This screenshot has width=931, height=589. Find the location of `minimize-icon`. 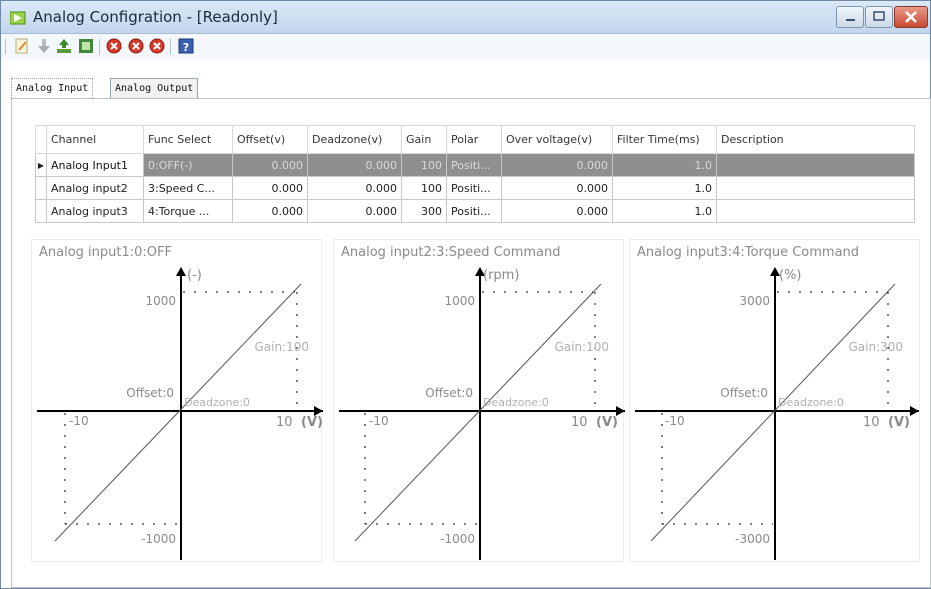

minimize-icon is located at coordinates (850, 20).